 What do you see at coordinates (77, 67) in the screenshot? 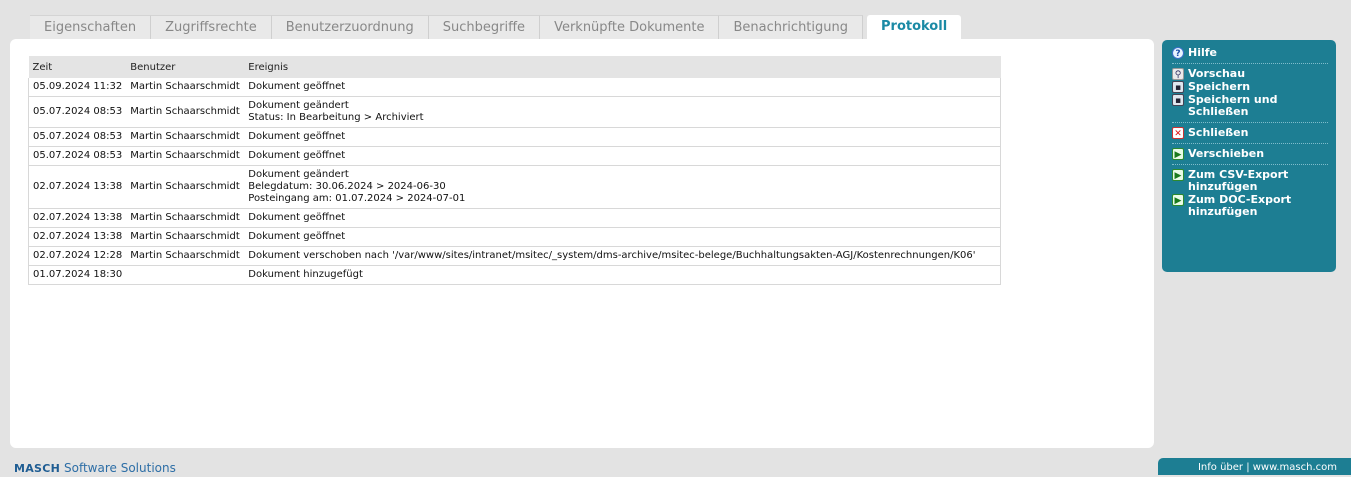
I see `col-header-time: Zeit` at bounding box center [77, 67].